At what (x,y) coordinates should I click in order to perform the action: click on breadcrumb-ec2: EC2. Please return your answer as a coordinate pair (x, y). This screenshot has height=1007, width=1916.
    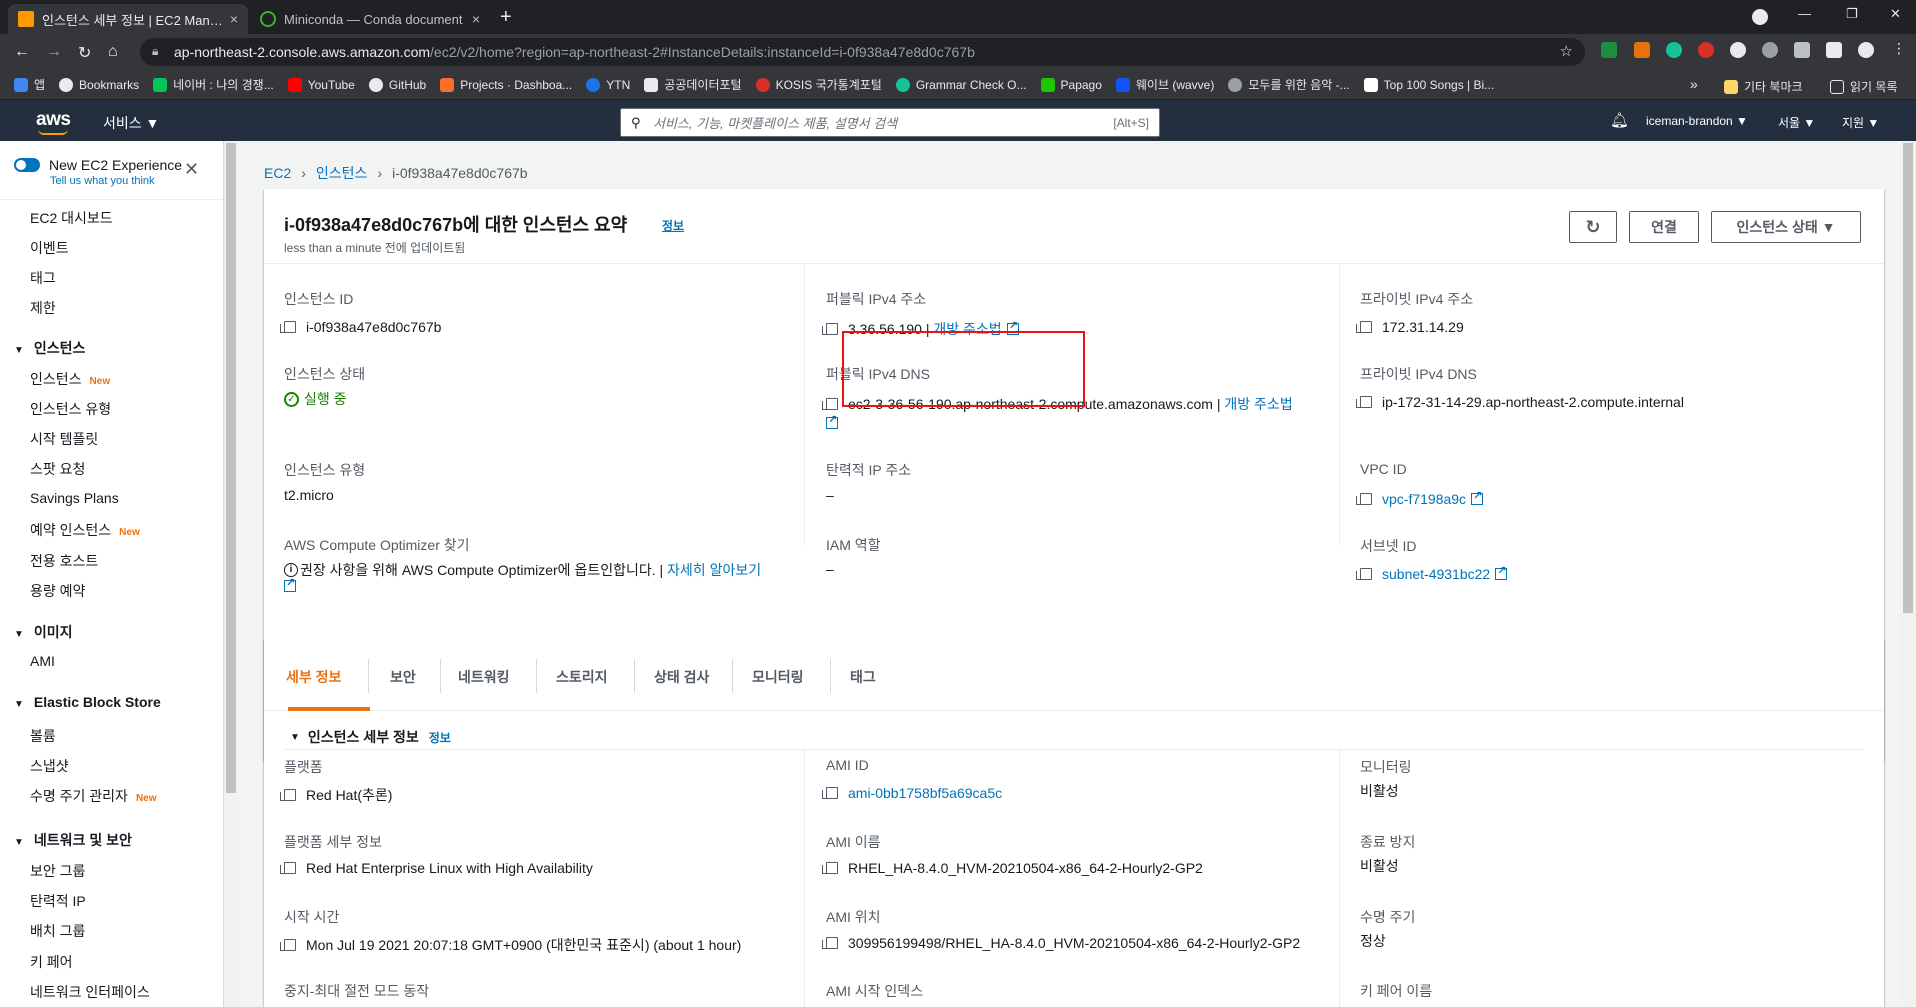
    Looking at the image, I should click on (277, 173).